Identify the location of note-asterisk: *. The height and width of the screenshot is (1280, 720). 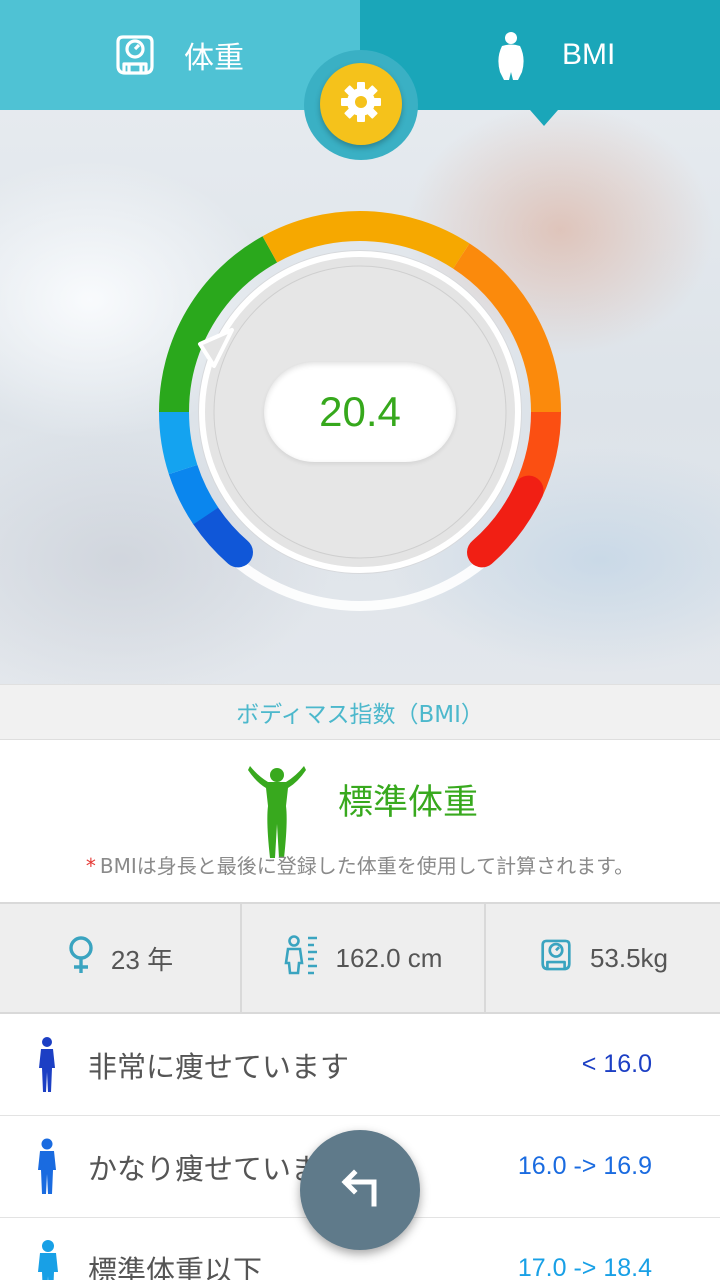
(90, 866).